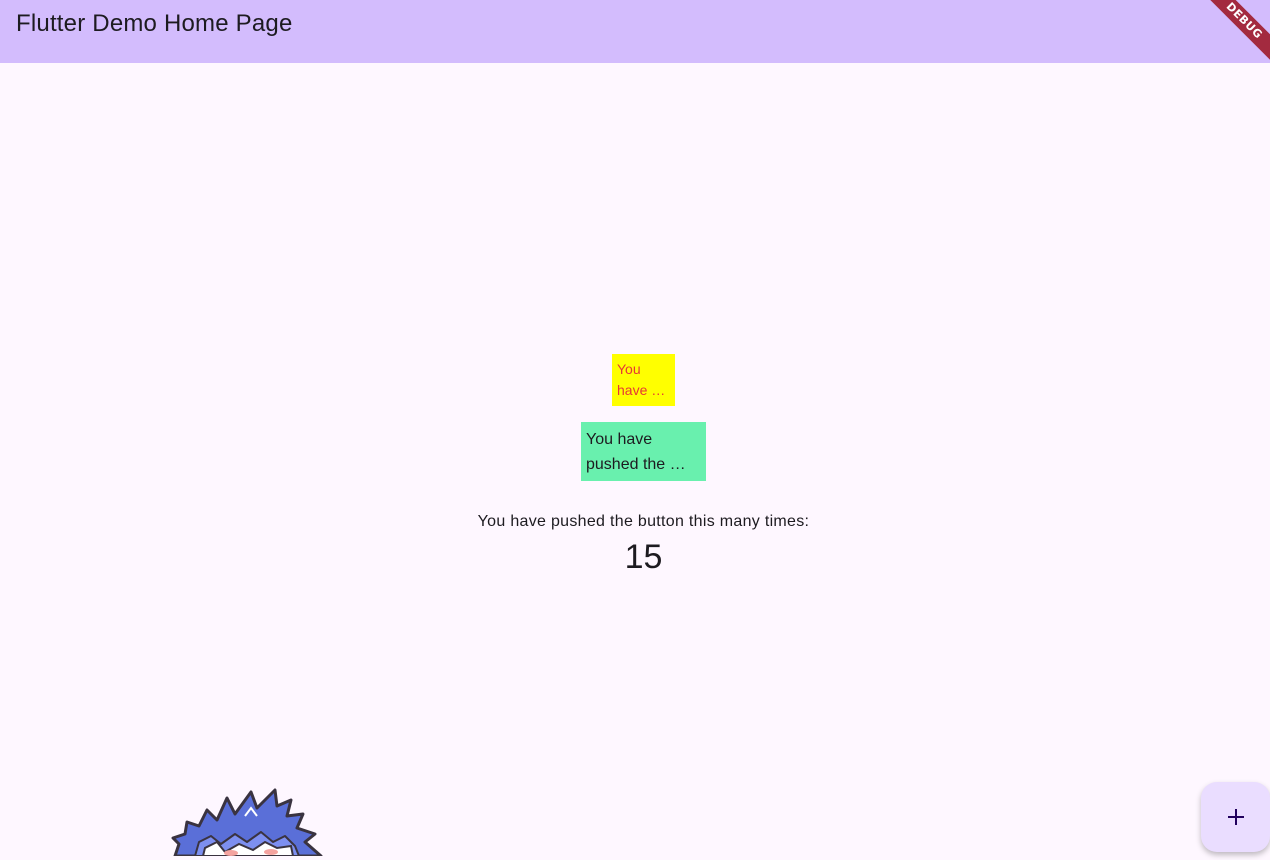  Describe the element at coordinates (635, 31) in the screenshot. I see `app-bar: Flutter Demo Home Page` at that location.